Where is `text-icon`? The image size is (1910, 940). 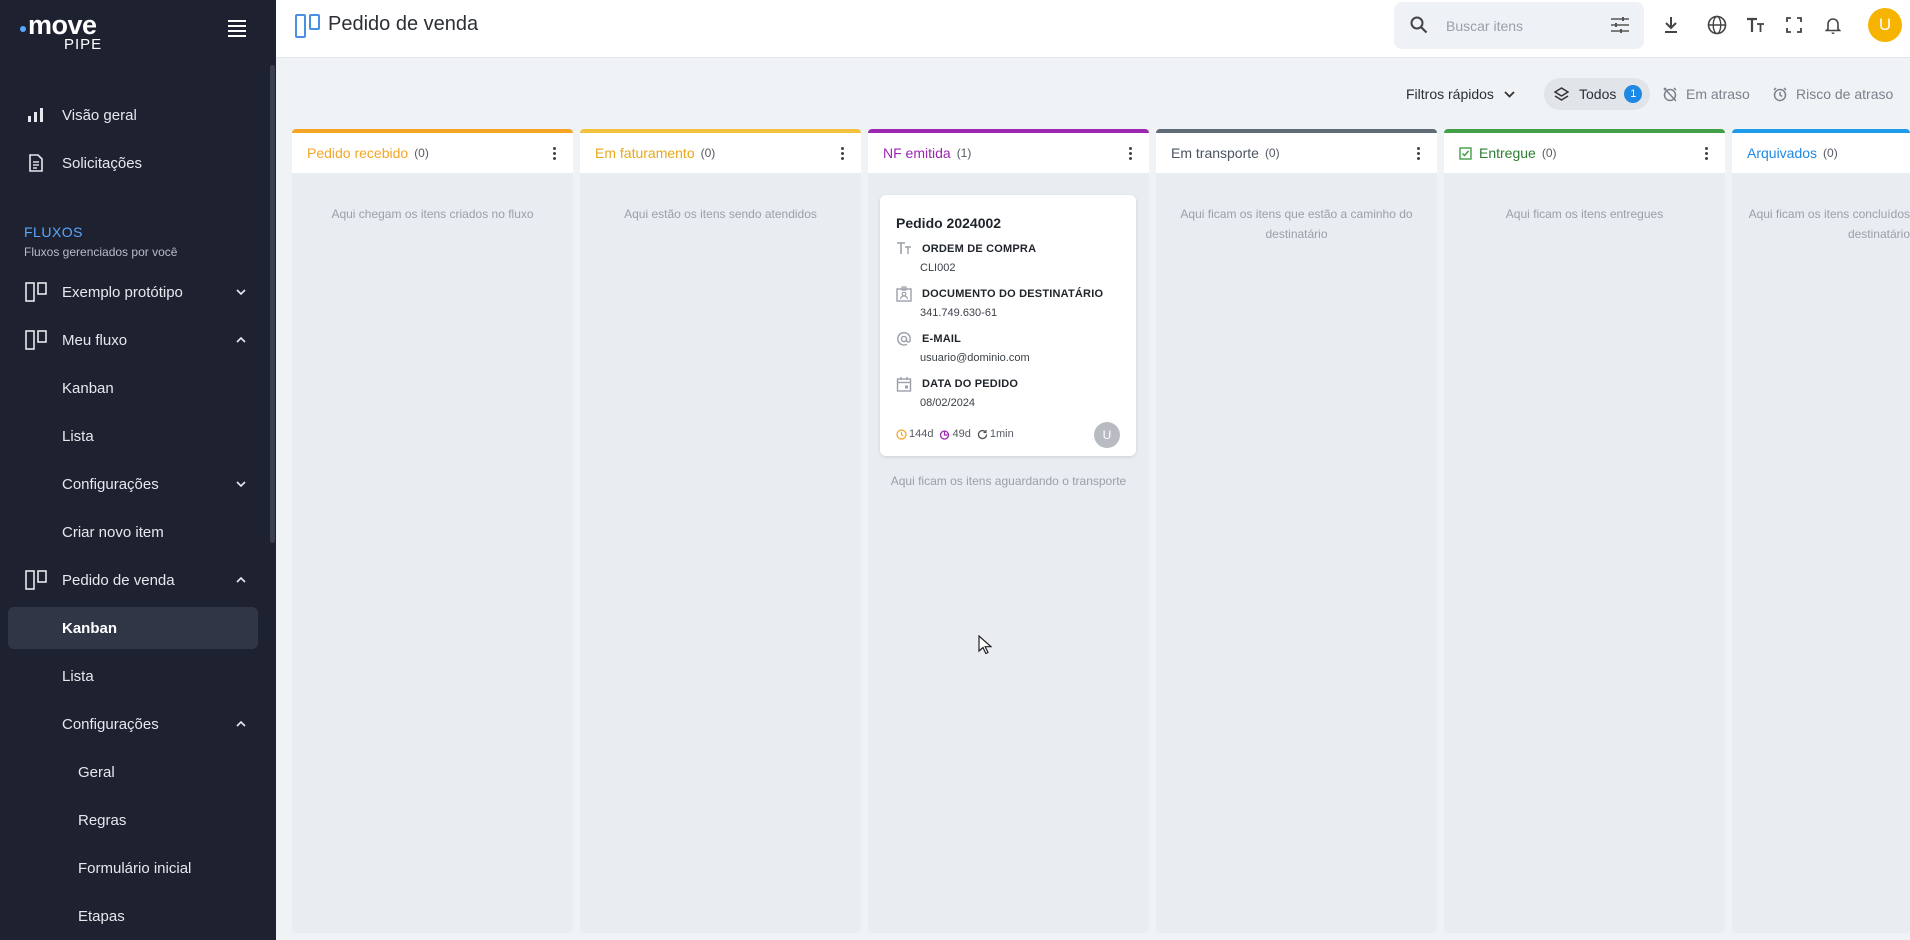 text-icon is located at coordinates (904, 249).